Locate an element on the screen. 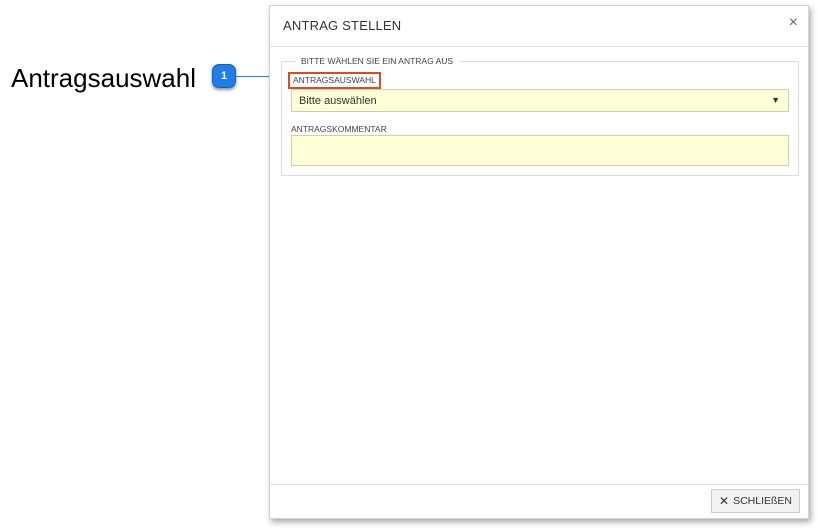 This screenshot has height=528, width=818. callout-badge: 1 is located at coordinates (224, 76).